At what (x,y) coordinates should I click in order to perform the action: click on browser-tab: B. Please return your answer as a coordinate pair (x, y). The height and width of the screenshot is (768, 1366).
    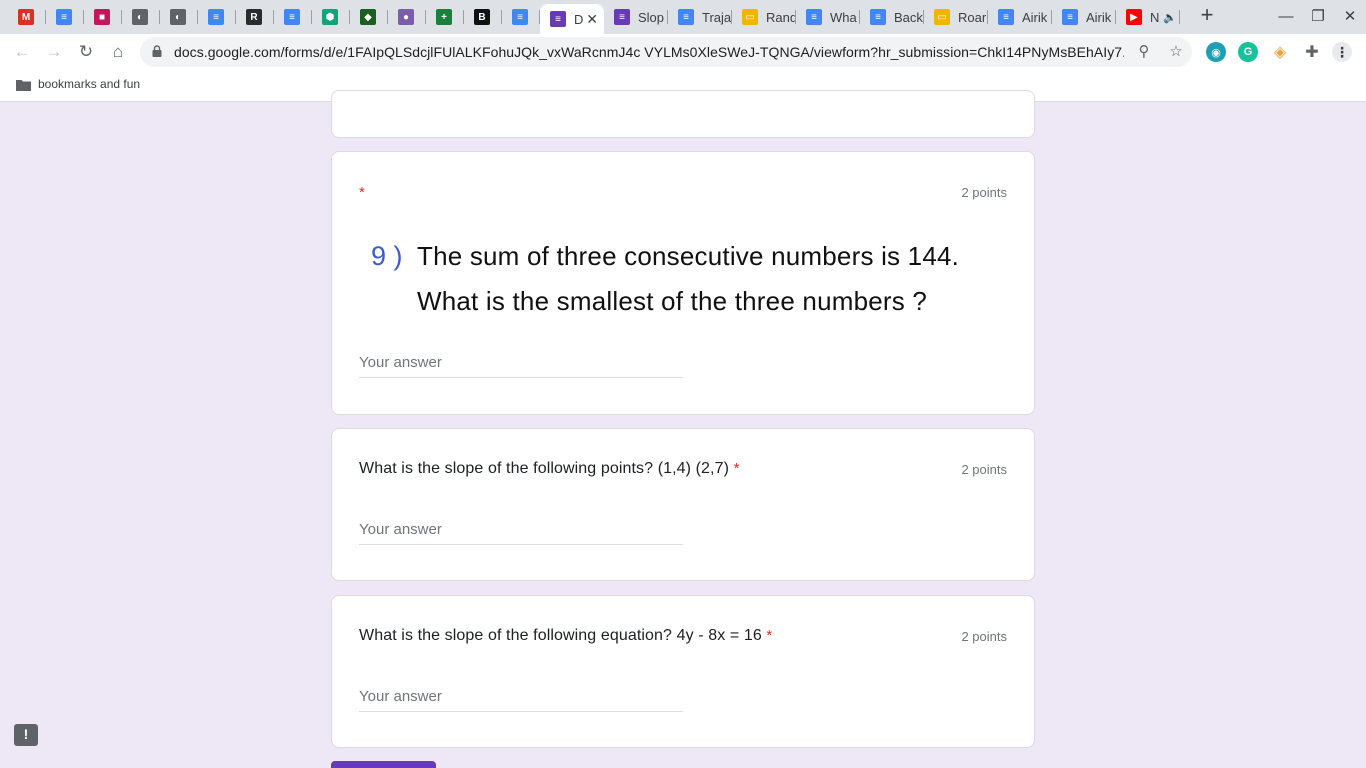
    Looking at the image, I should click on (483, 17).